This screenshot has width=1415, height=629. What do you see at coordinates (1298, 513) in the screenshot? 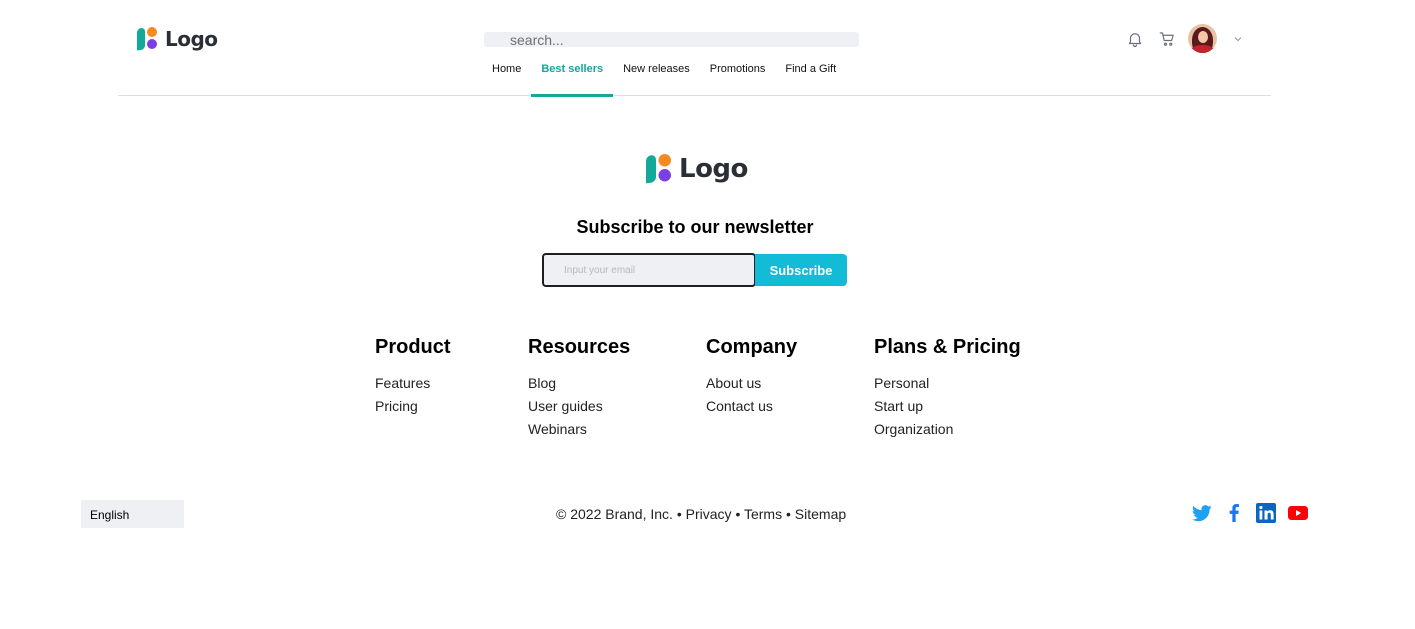
I see `youtube-icon` at bounding box center [1298, 513].